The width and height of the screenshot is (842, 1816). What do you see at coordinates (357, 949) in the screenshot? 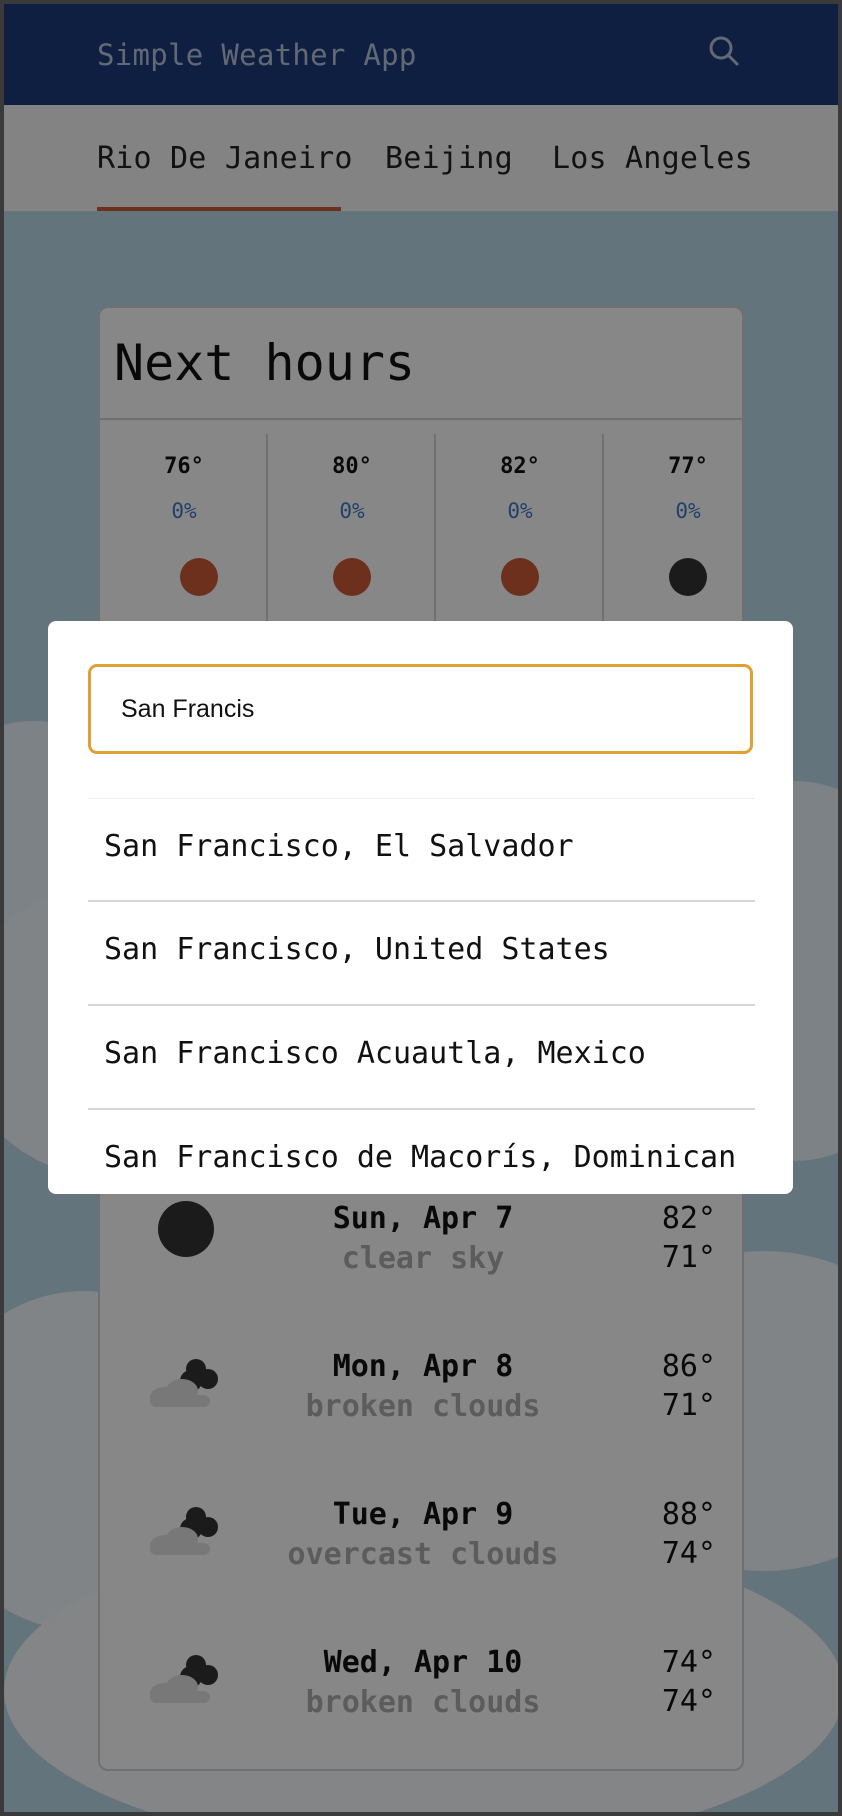
I see `search-result-label: San Francisco, United States` at bounding box center [357, 949].